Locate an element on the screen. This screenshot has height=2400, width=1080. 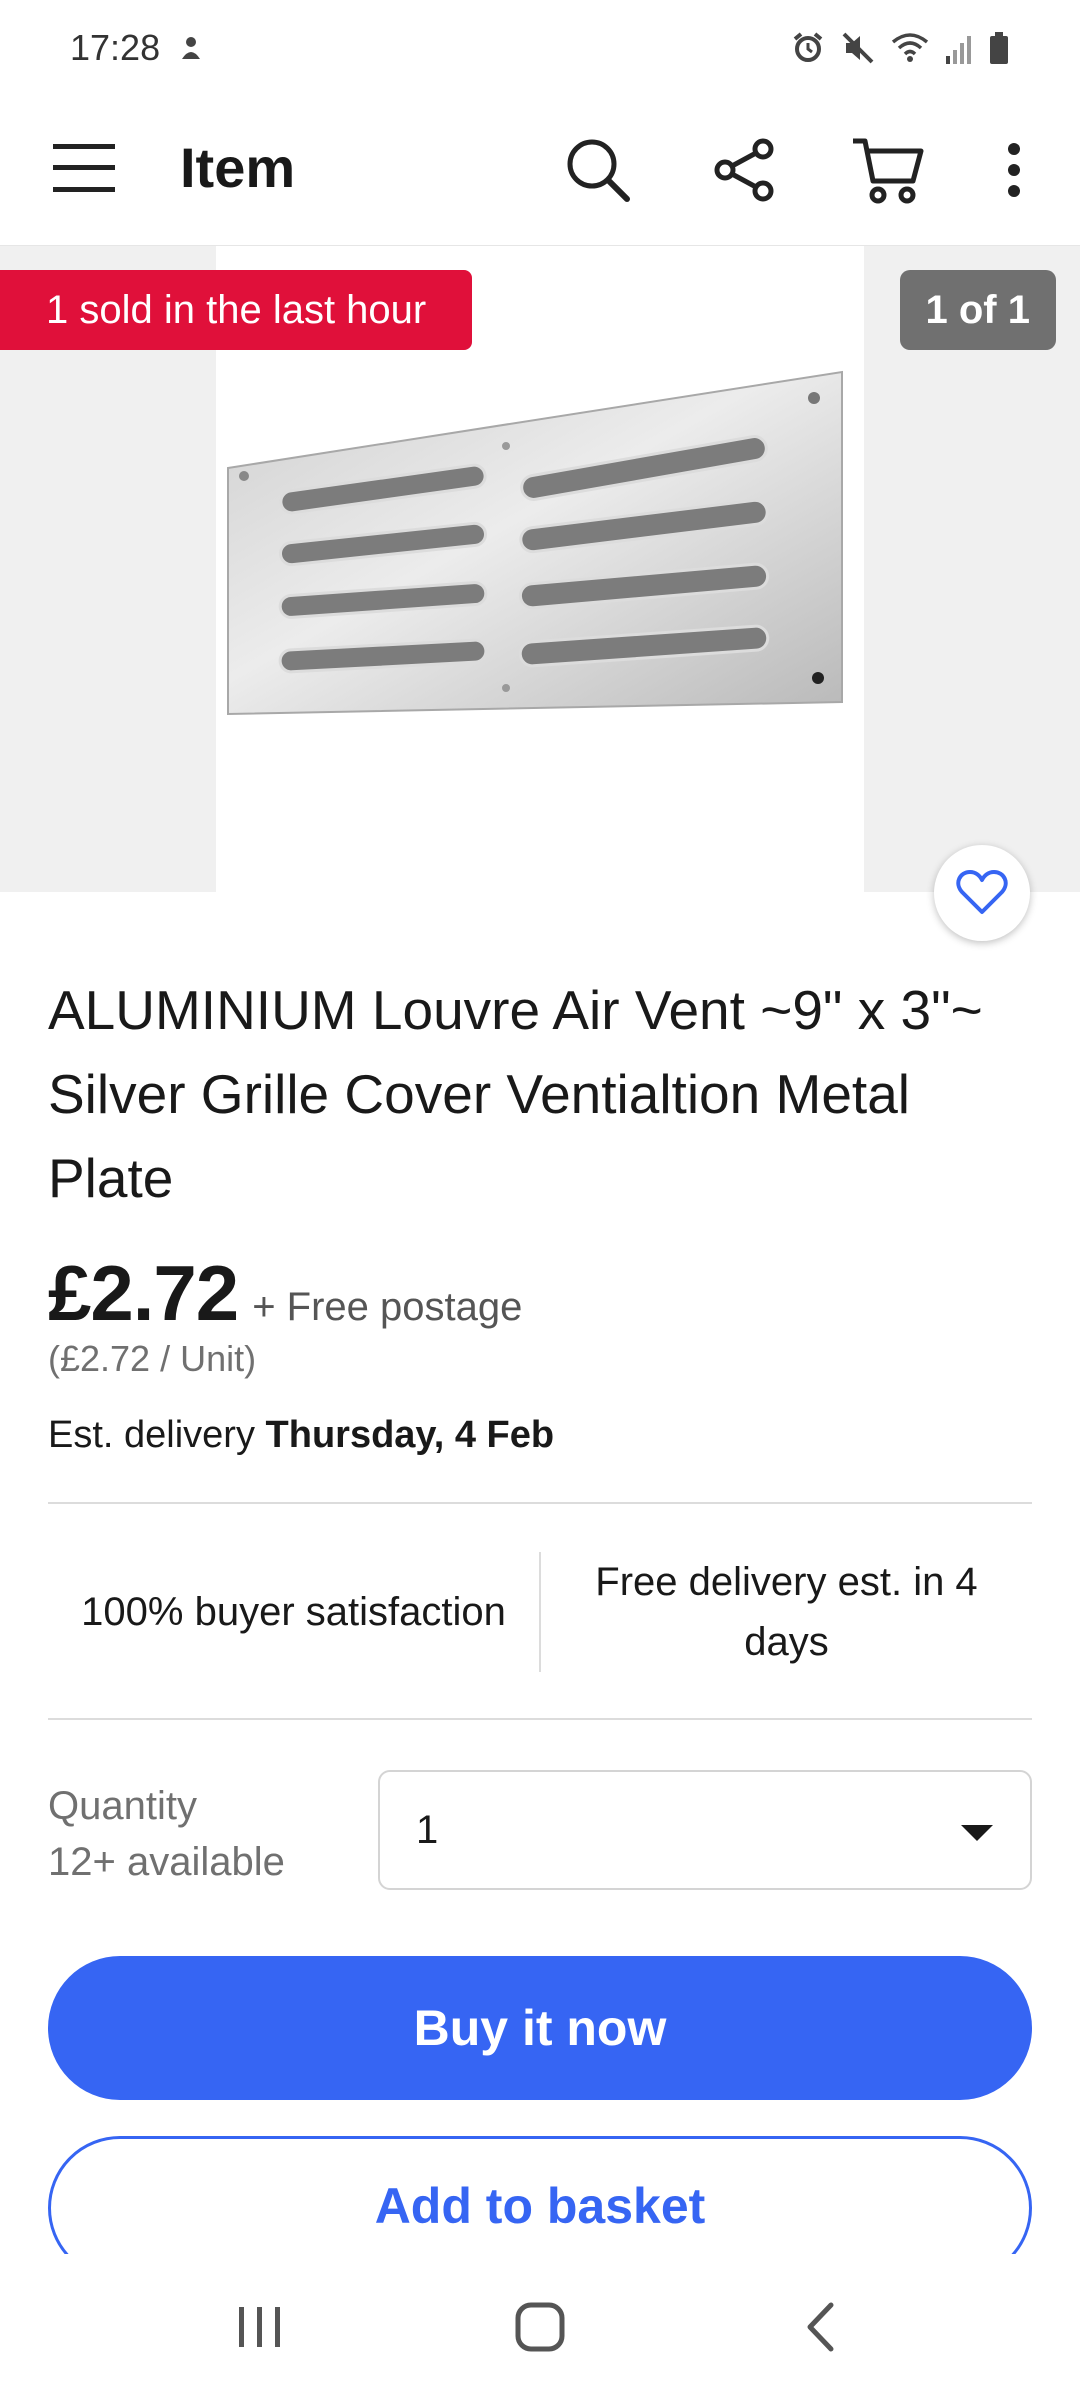
home-button is located at coordinates (540, 2327).